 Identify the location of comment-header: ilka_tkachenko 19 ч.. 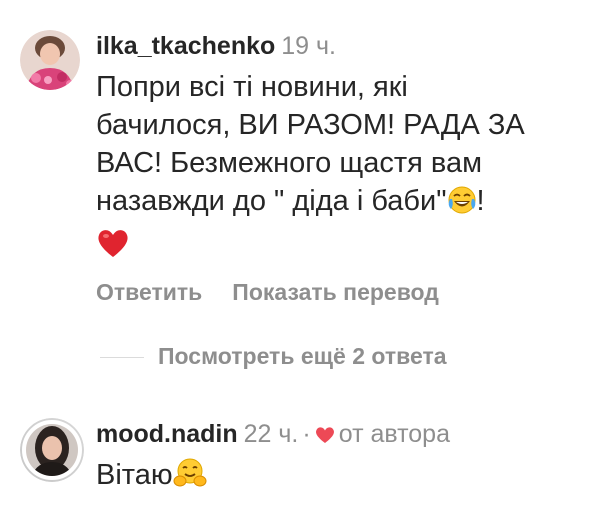
(338, 46).